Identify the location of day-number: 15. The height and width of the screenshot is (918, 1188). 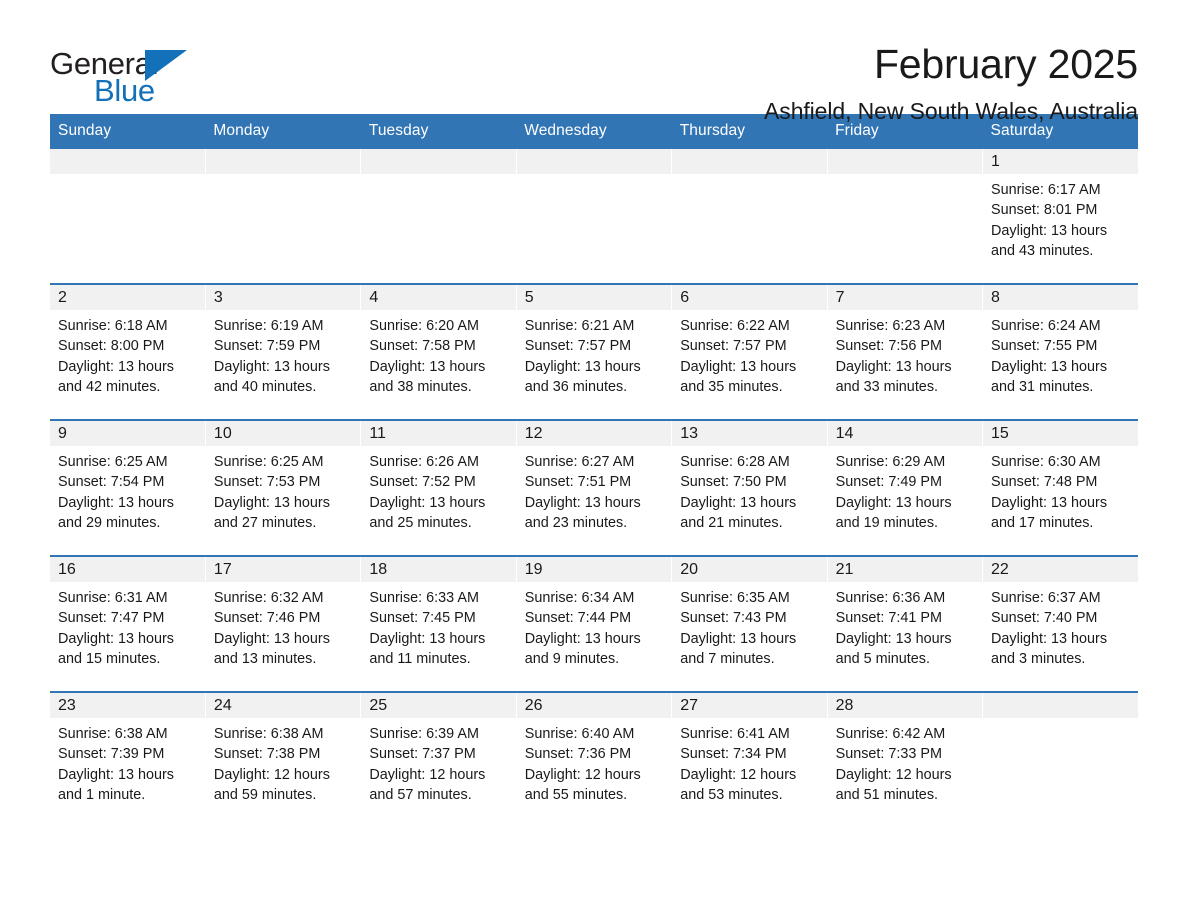
(1060, 433).